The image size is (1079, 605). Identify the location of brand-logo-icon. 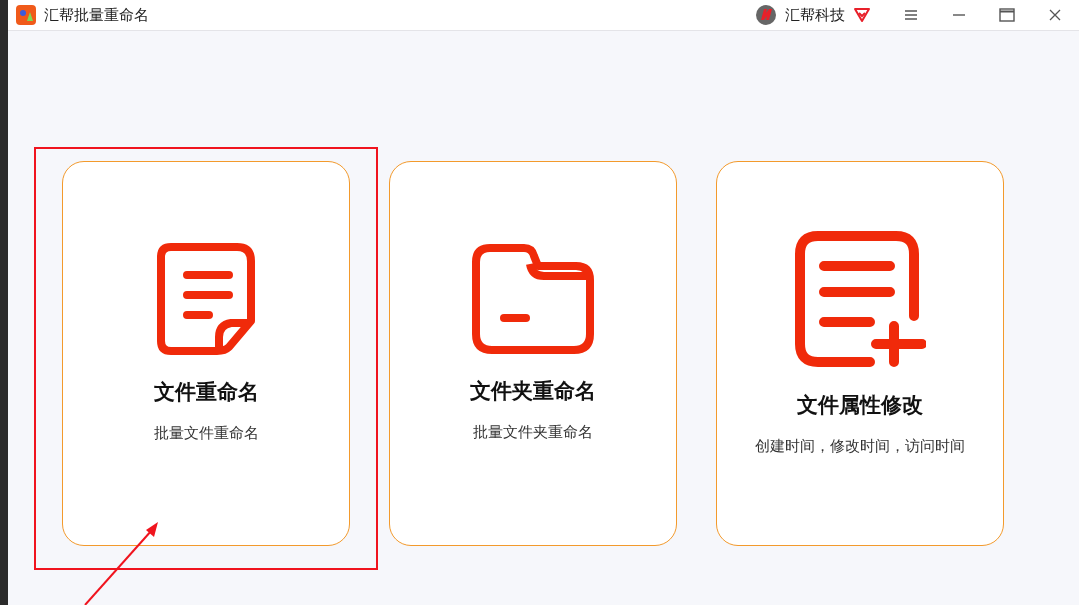
(766, 15).